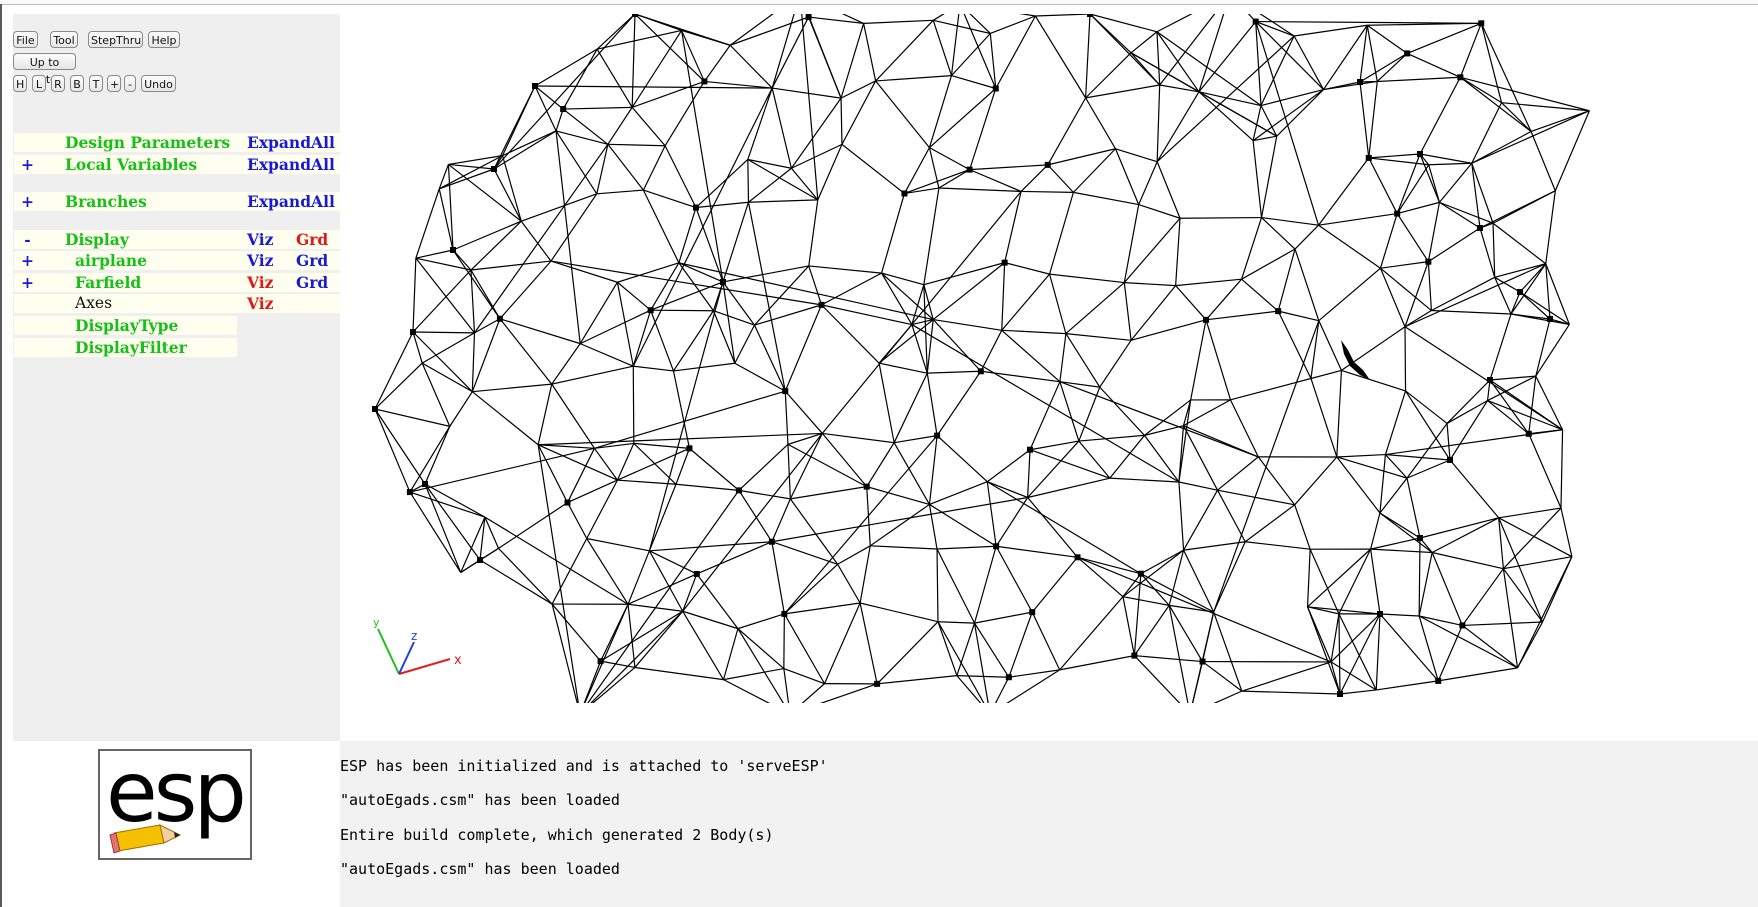 The height and width of the screenshot is (907, 1758). What do you see at coordinates (130, 83) in the screenshot?
I see `zoom-out-button: -` at bounding box center [130, 83].